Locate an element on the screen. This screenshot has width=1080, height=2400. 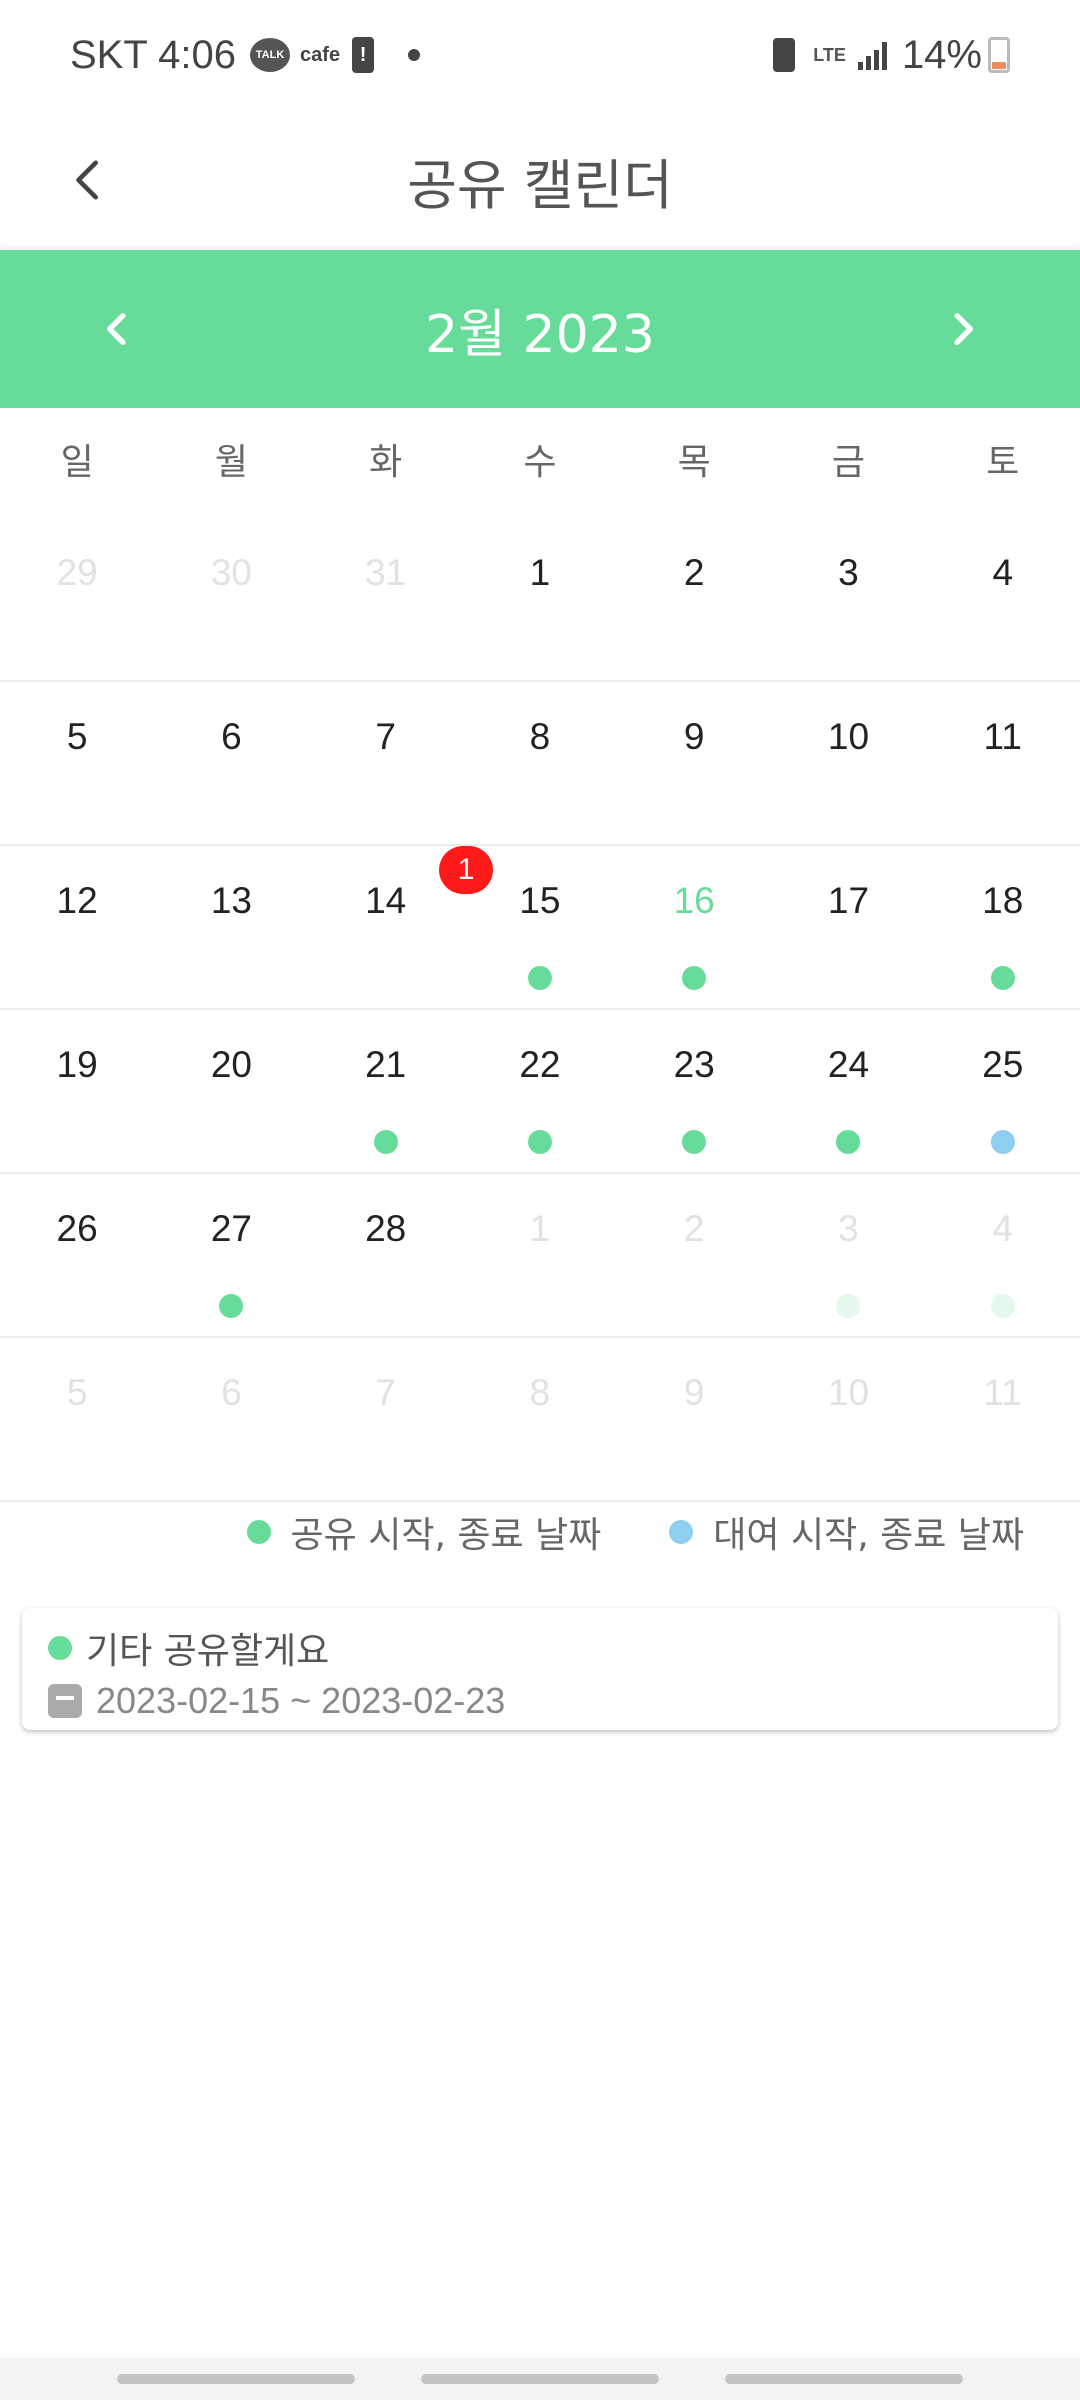
prev-month-button is located at coordinates (118, 329).